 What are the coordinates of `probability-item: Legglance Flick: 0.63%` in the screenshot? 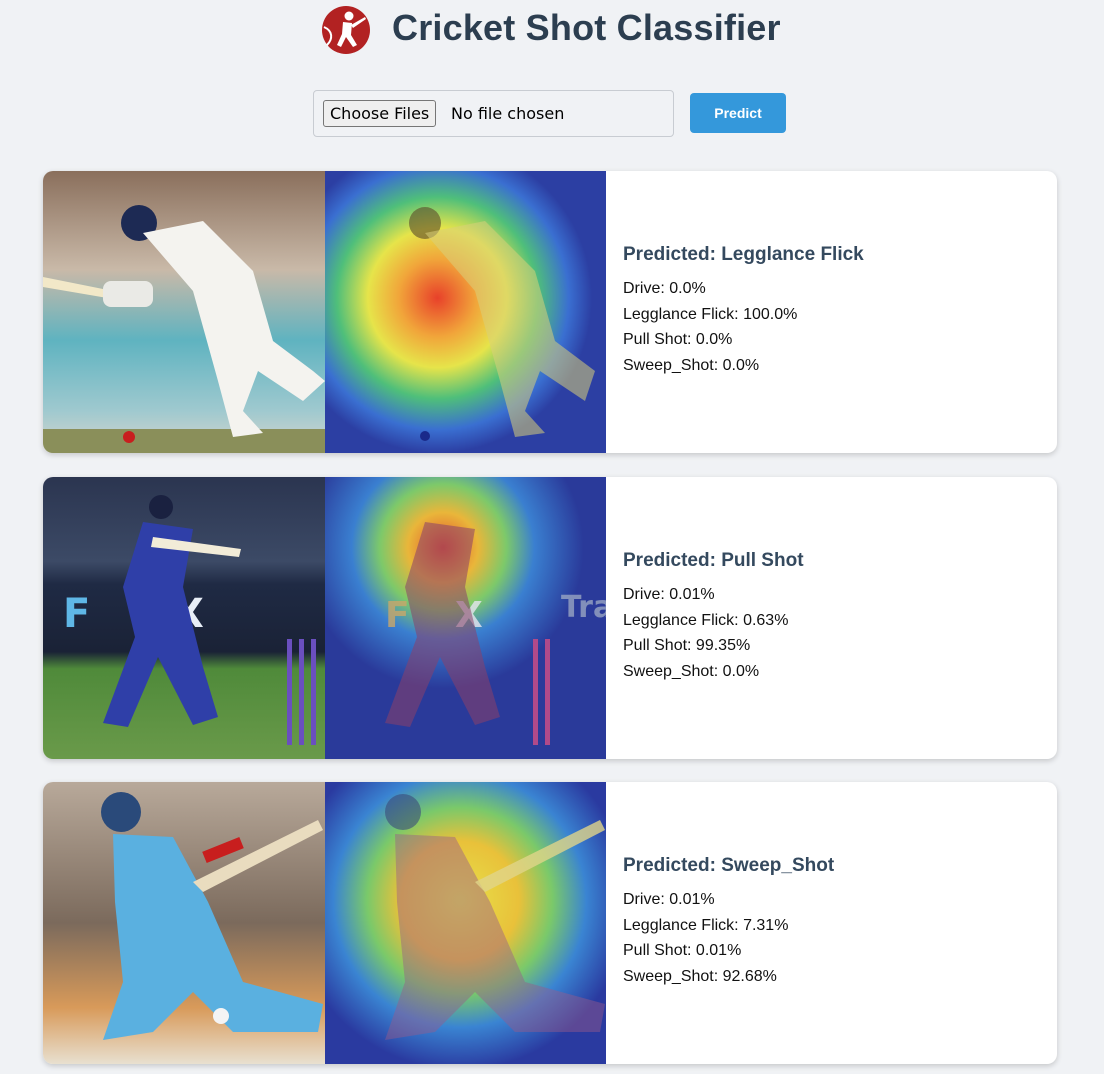 It's located at (706, 620).